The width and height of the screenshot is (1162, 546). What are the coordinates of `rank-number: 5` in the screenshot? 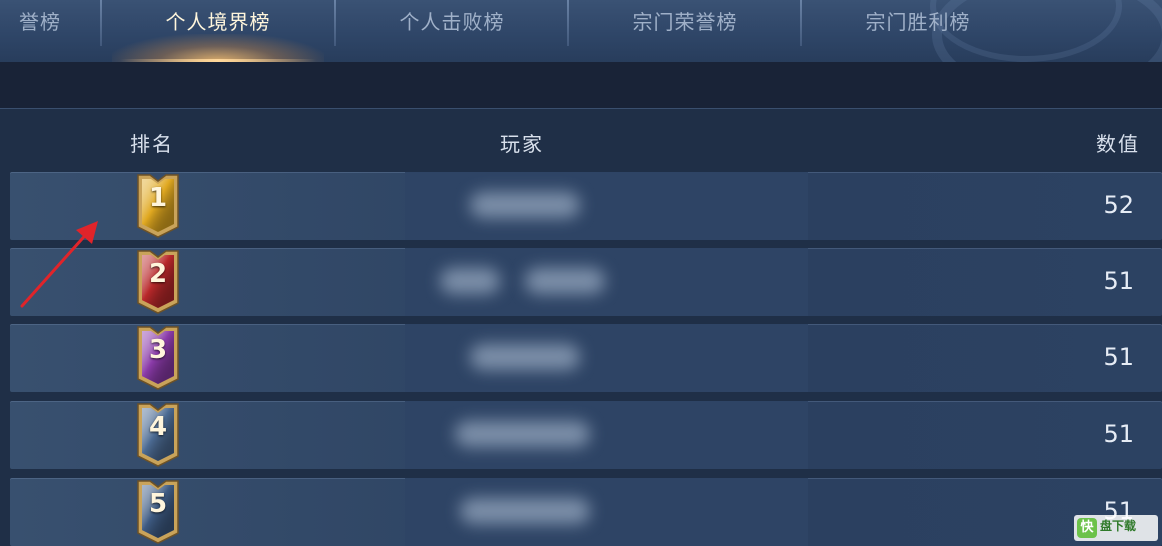 It's located at (158, 504).